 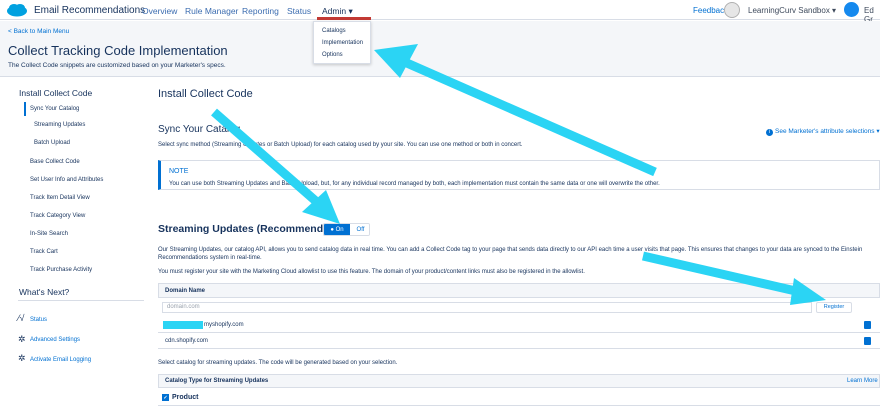 I want to click on streaming-description-line-2: Recommendations system in real-time., so click(x=210, y=258).